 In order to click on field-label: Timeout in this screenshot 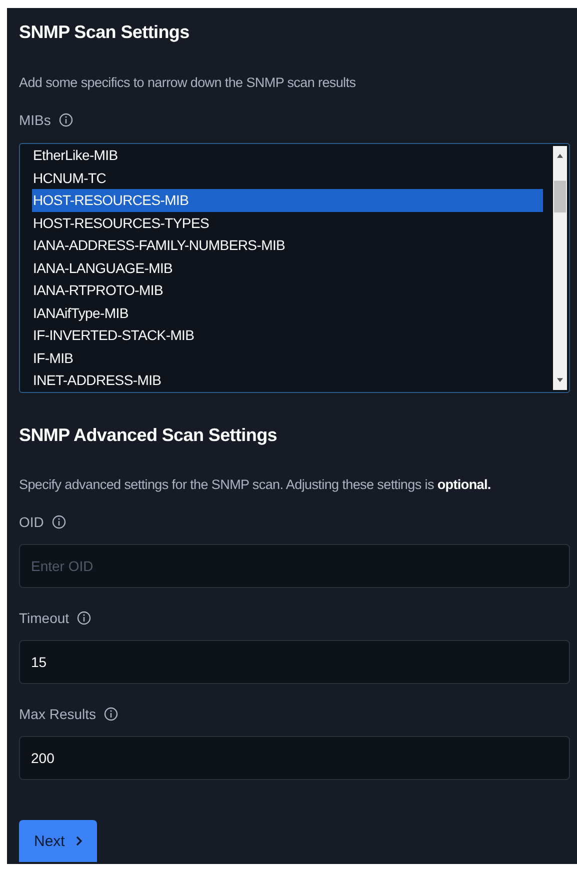, I will do `click(44, 618)`.